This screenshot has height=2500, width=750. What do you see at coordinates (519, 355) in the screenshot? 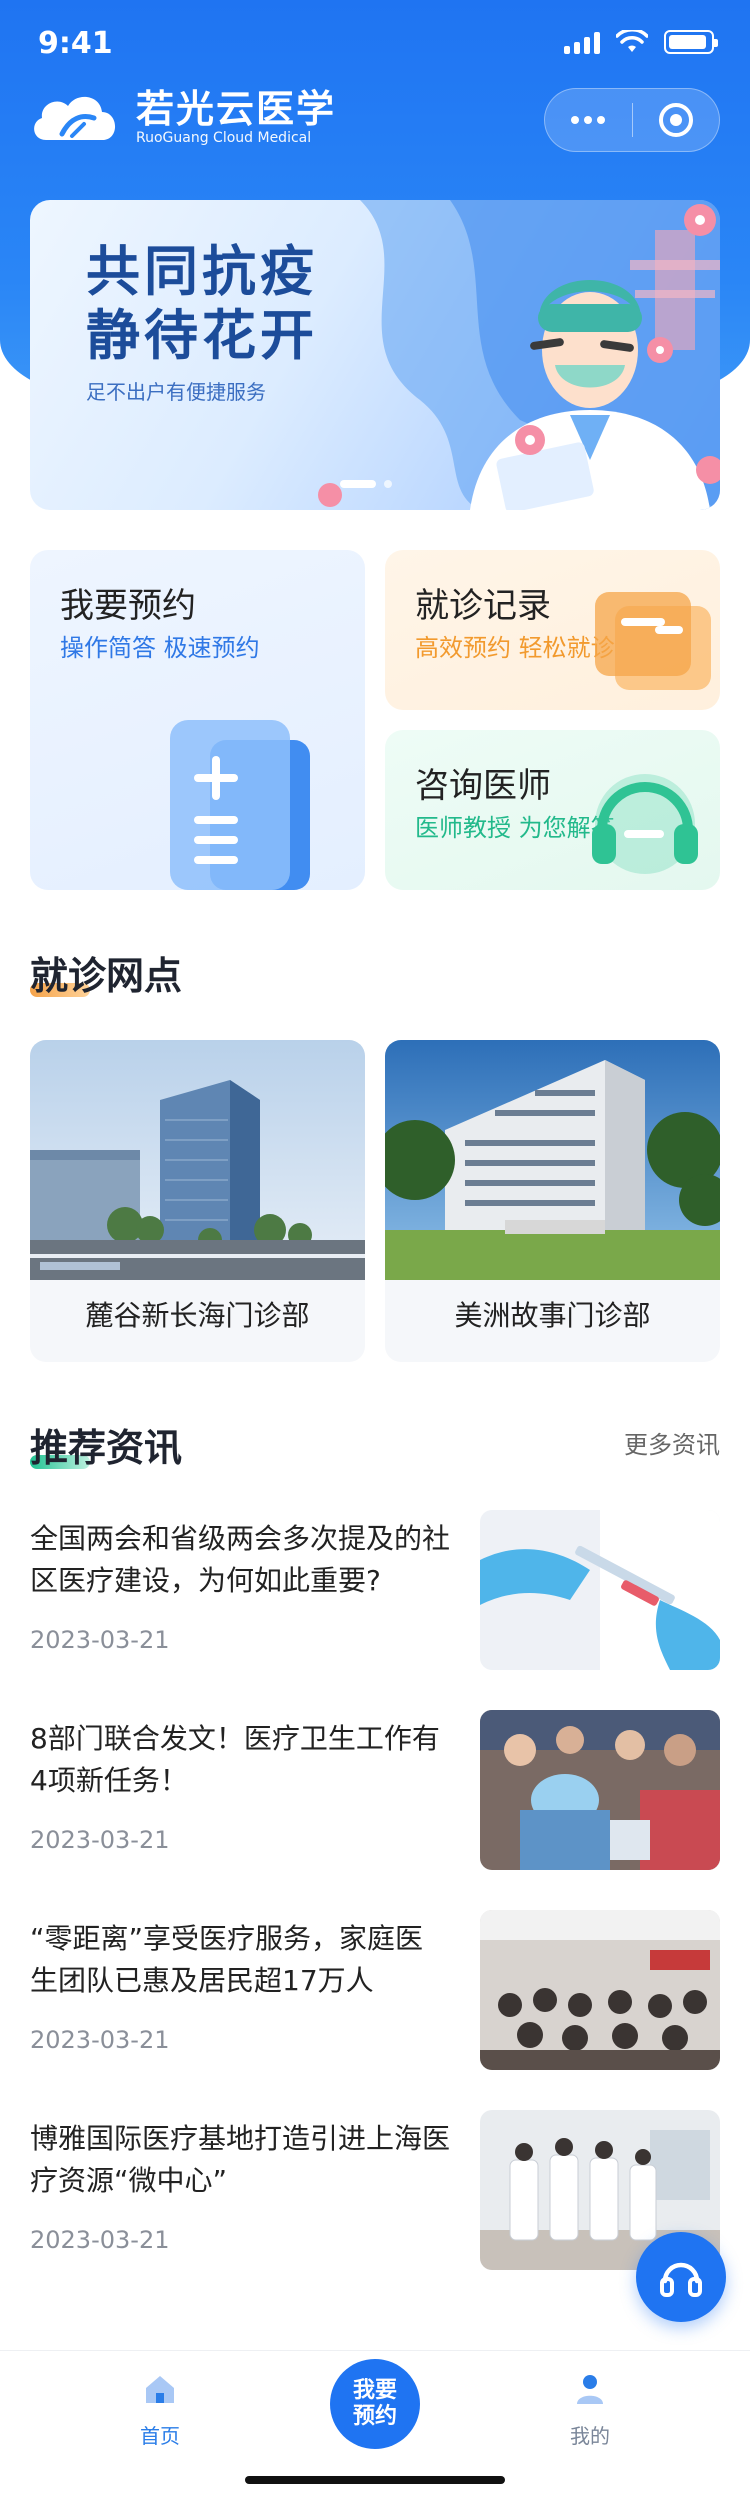
I see `doctor-illustration` at bounding box center [519, 355].